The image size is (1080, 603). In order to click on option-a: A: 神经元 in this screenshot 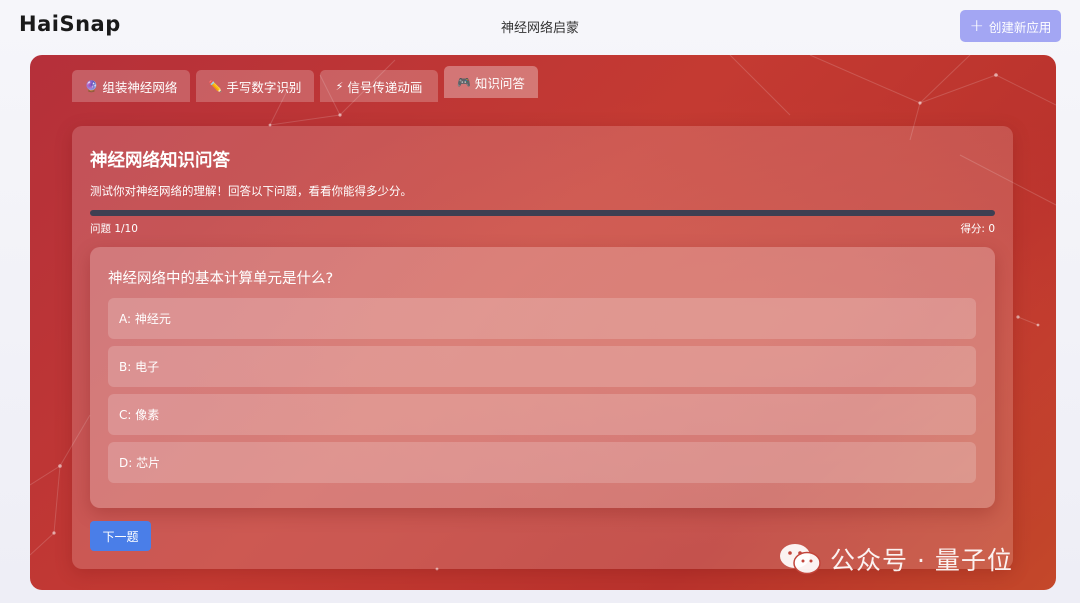, I will do `click(542, 318)`.